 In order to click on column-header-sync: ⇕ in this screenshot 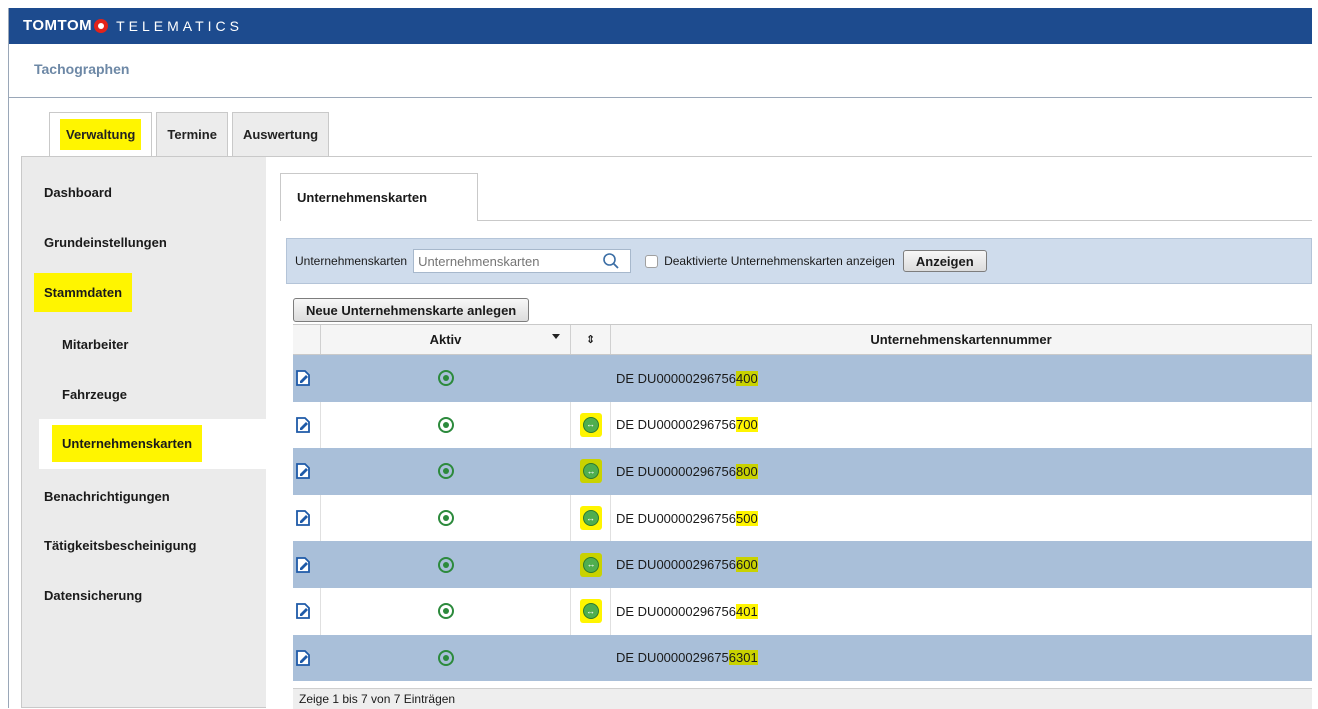, I will do `click(591, 339)`.